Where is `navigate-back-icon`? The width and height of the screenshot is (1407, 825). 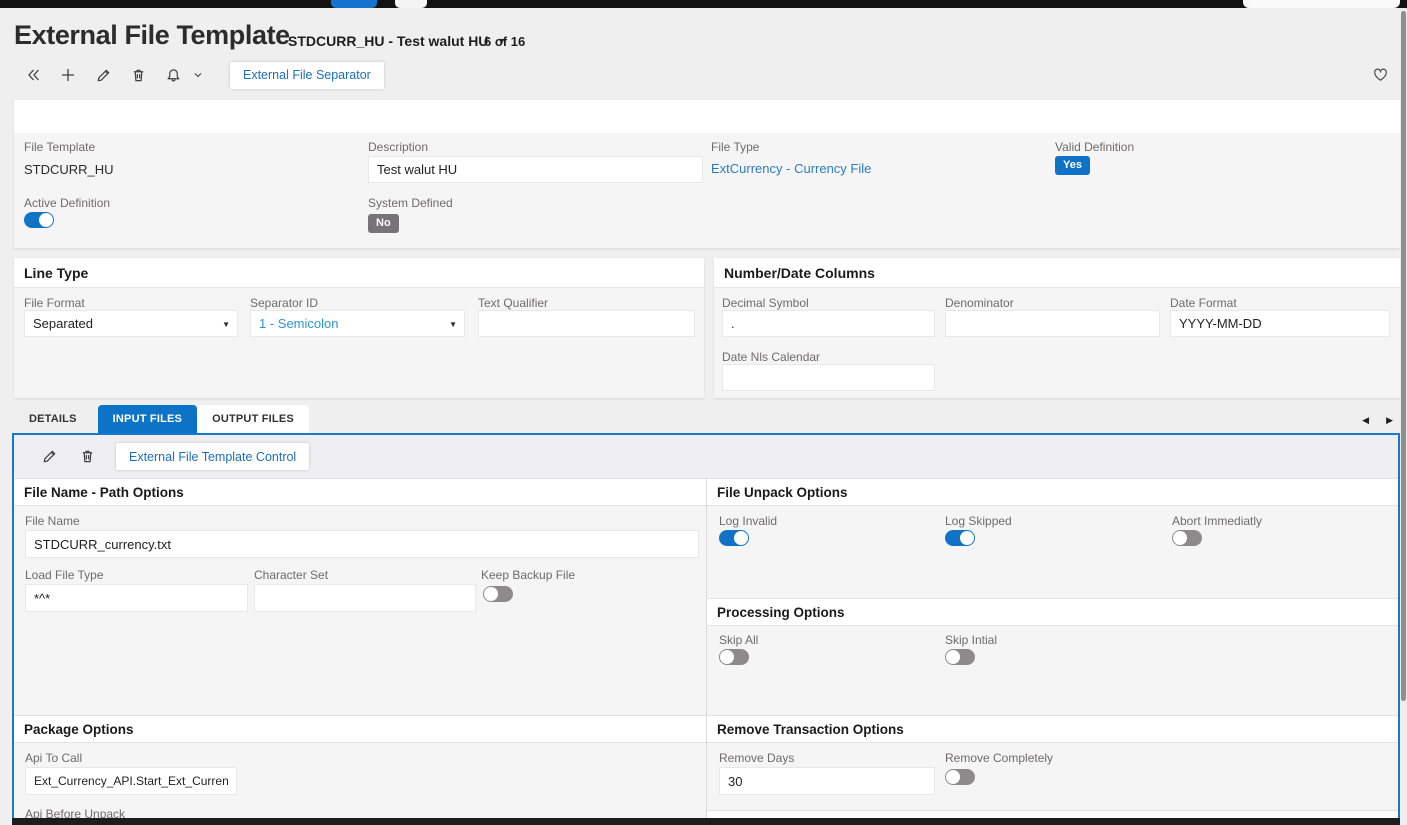 navigate-back-icon is located at coordinates (33, 75).